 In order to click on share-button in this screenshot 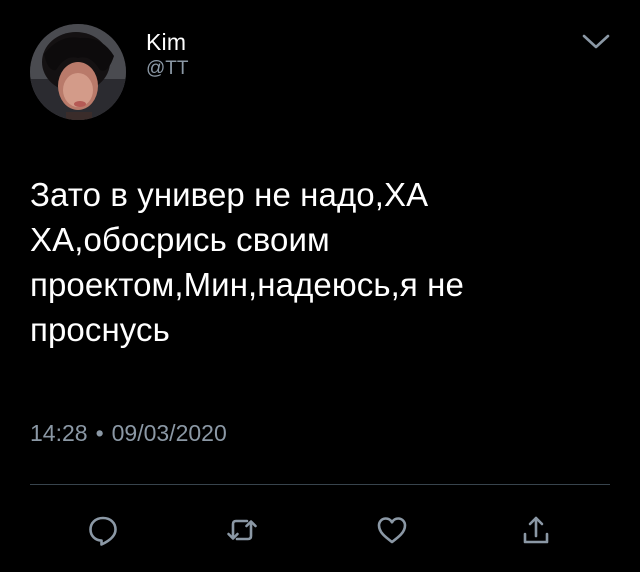, I will do `click(536, 530)`.